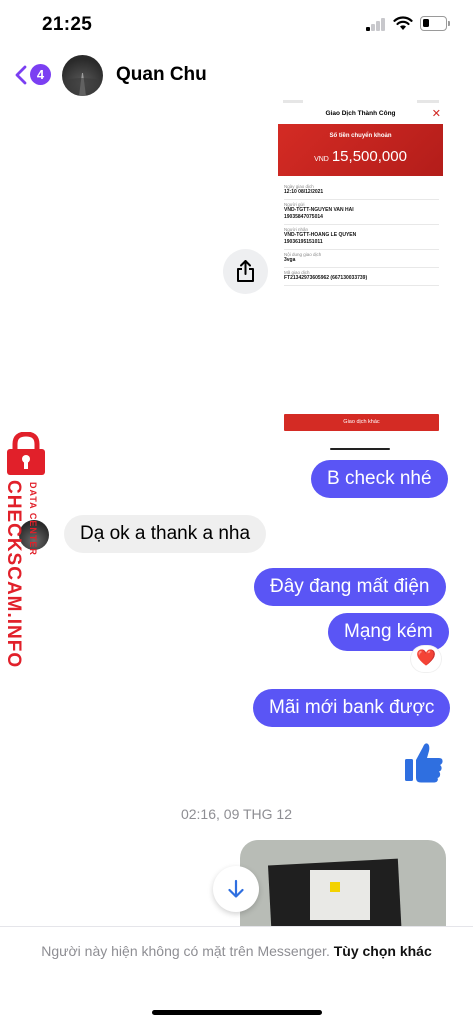 This screenshot has height=1024, width=473. What do you see at coordinates (383, 951) in the screenshot?
I see `more-options-link: Tùy chọn khác` at bounding box center [383, 951].